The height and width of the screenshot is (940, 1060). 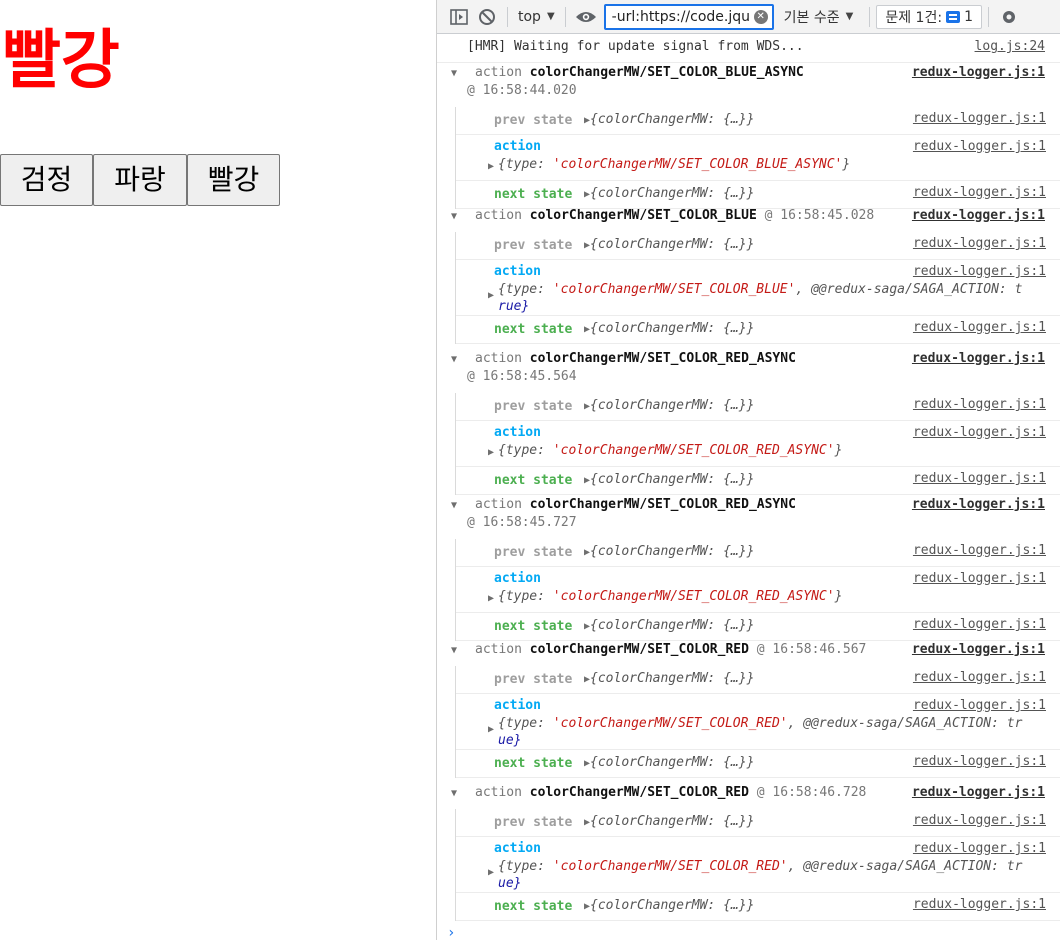 I want to click on clear-filter-icon: ✕, so click(x=760, y=16).